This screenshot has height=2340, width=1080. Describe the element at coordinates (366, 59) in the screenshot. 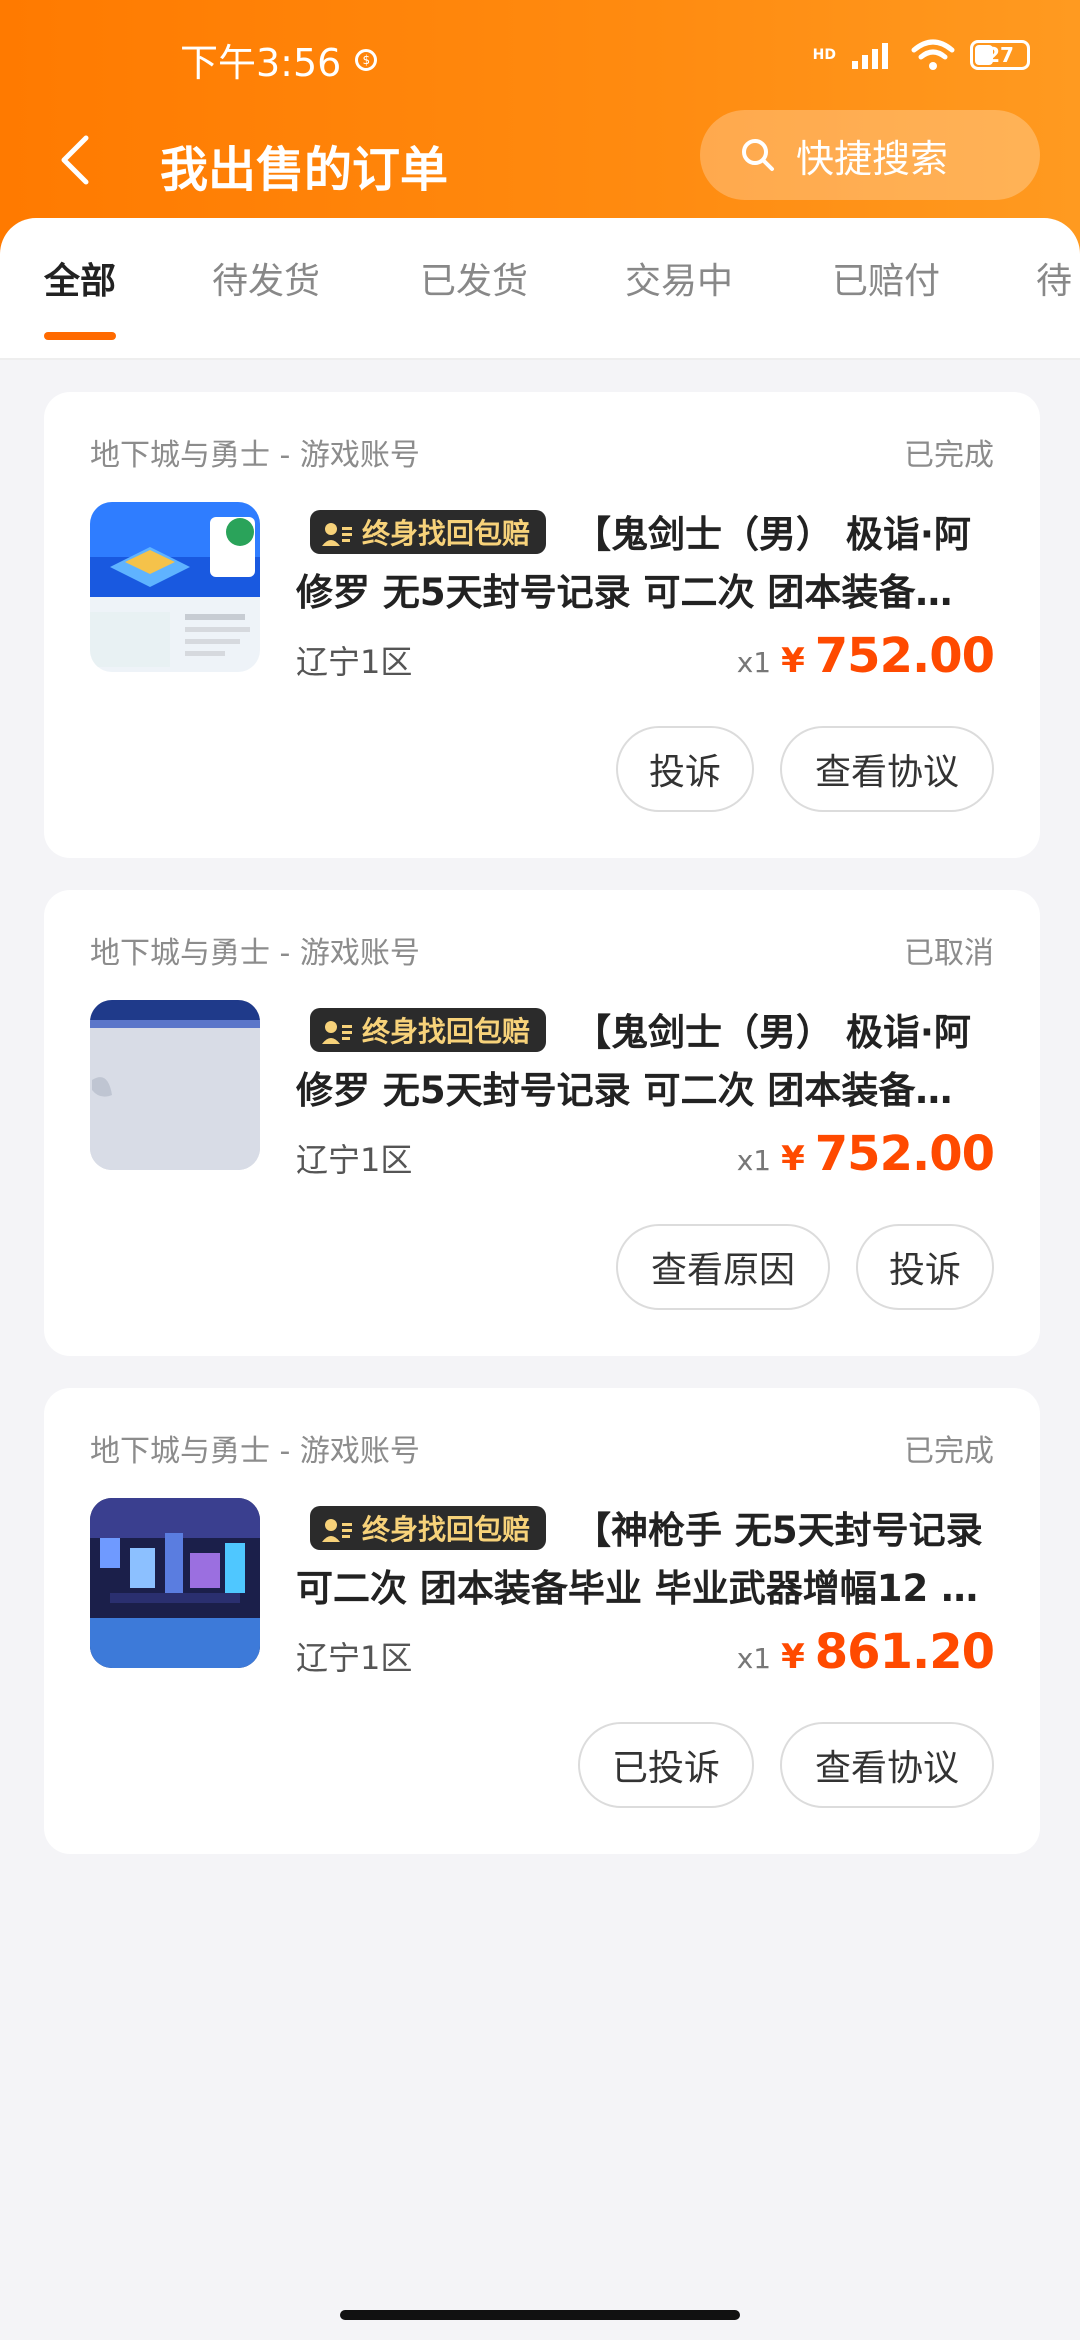

I see `coin-icon: $` at that location.